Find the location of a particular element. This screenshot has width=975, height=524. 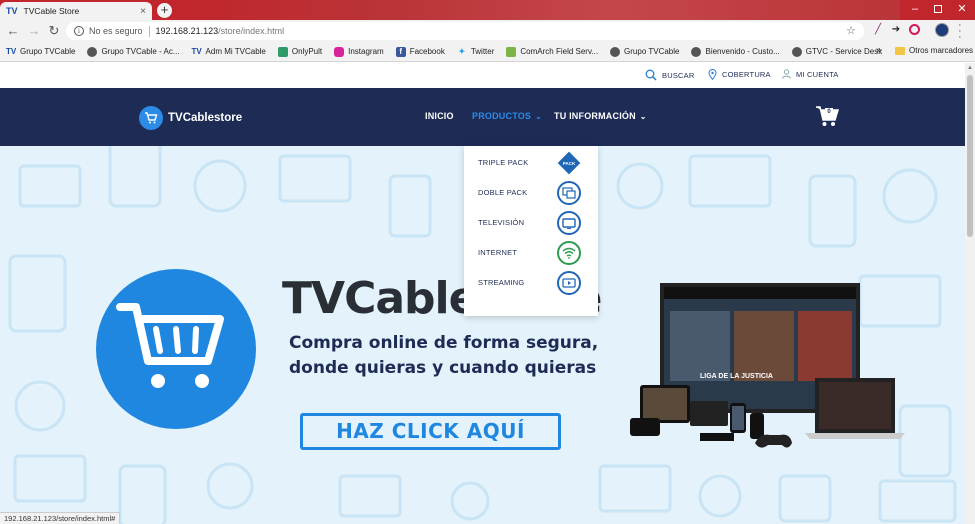

svg-text: PACK is located at coordinates (569, 163).